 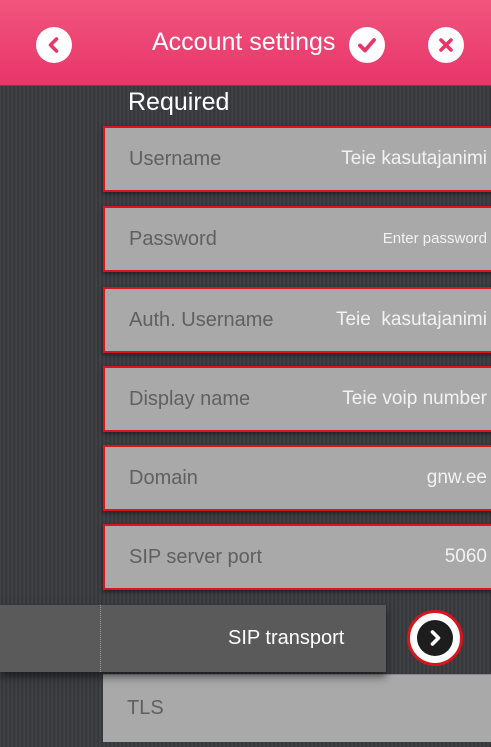 I want to click on checkmark-icon, so click(x=367, y=45).